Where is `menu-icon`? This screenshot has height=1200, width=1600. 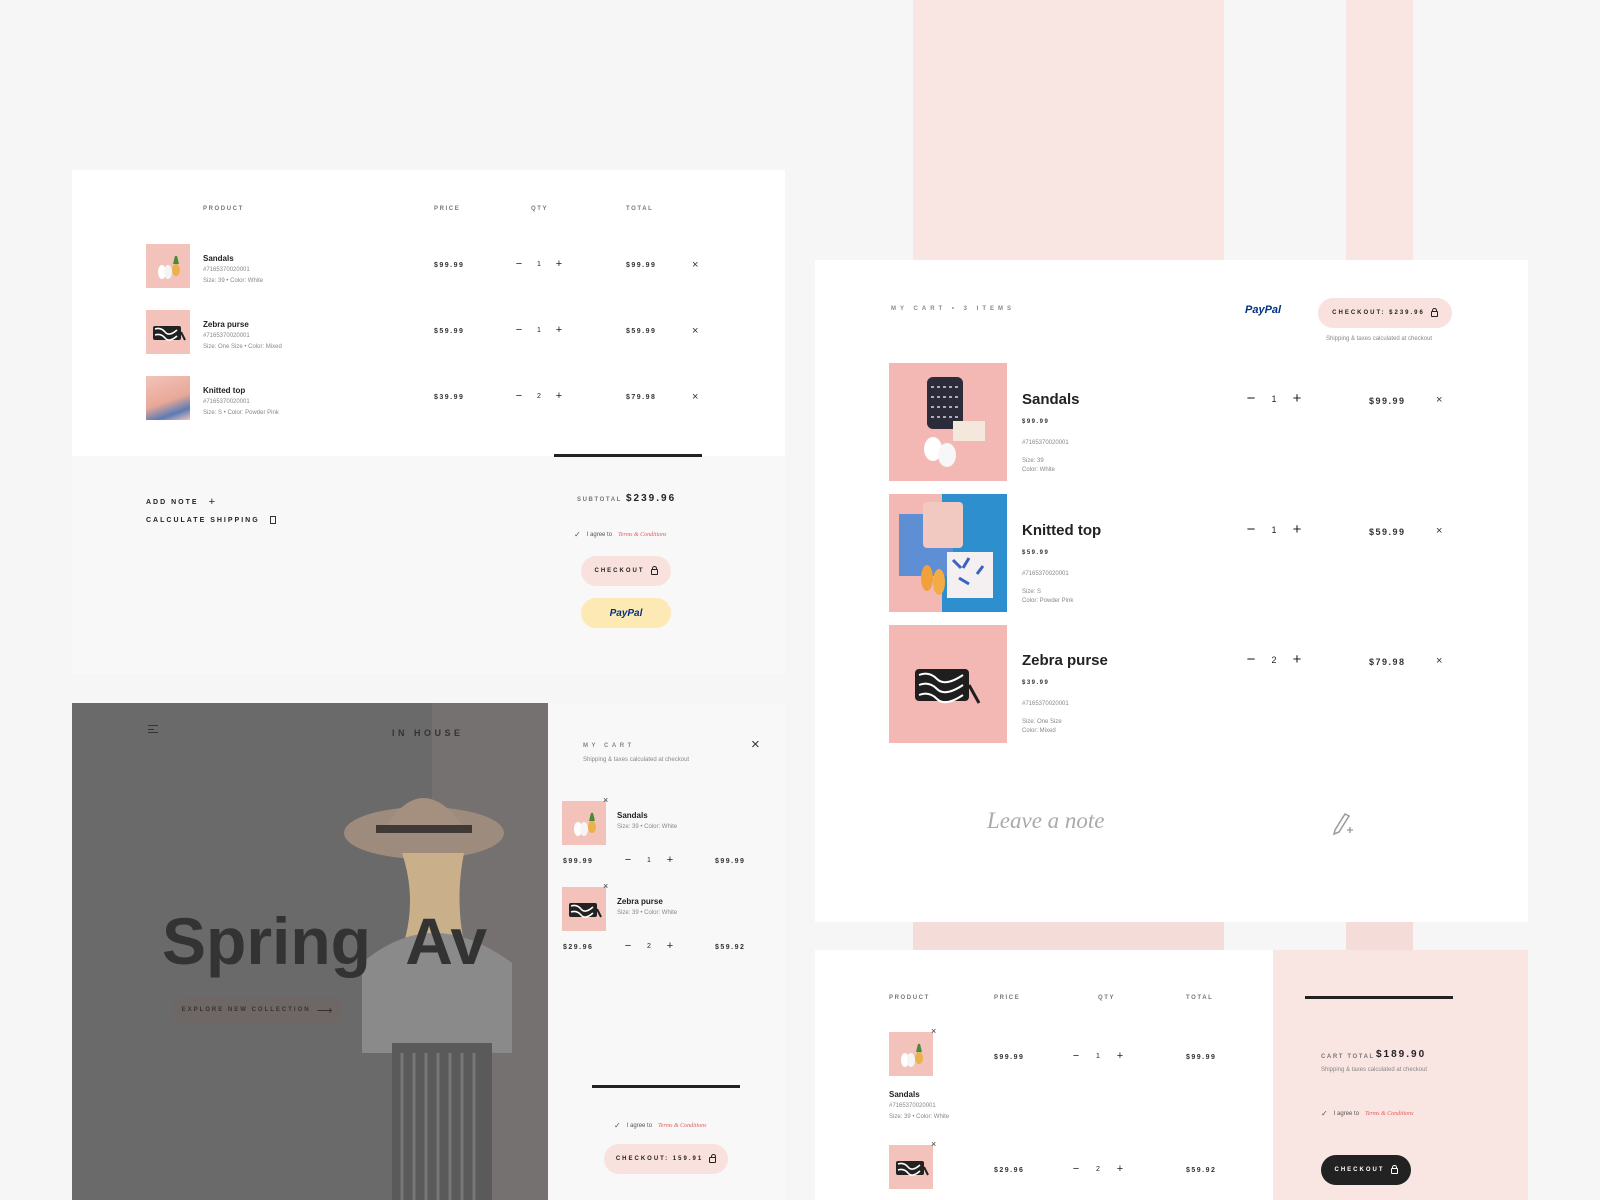 menu-icon is located at coordinates (153, 729).